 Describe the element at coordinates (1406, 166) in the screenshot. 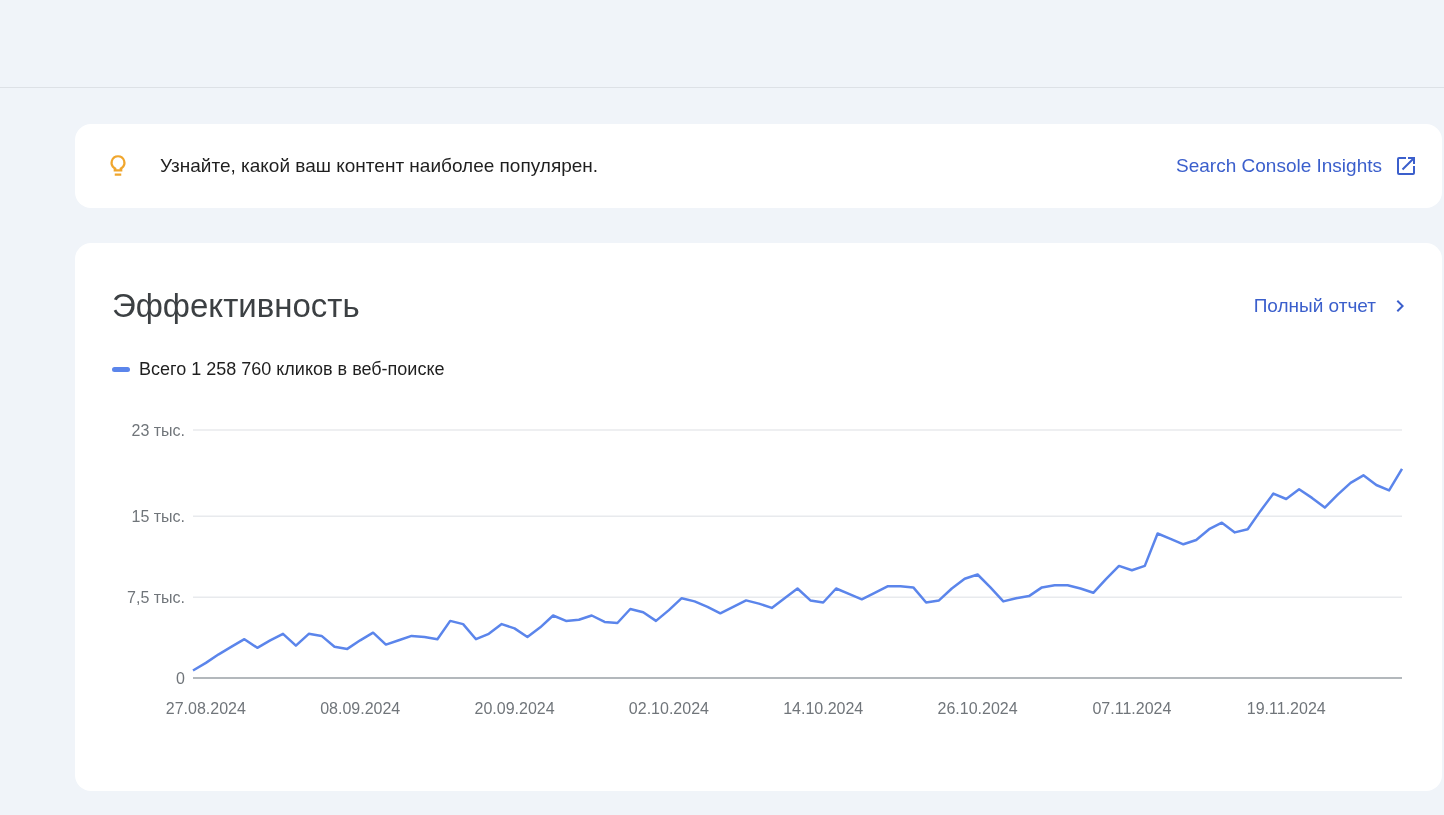

I see `open-in-new-icon` at that location.